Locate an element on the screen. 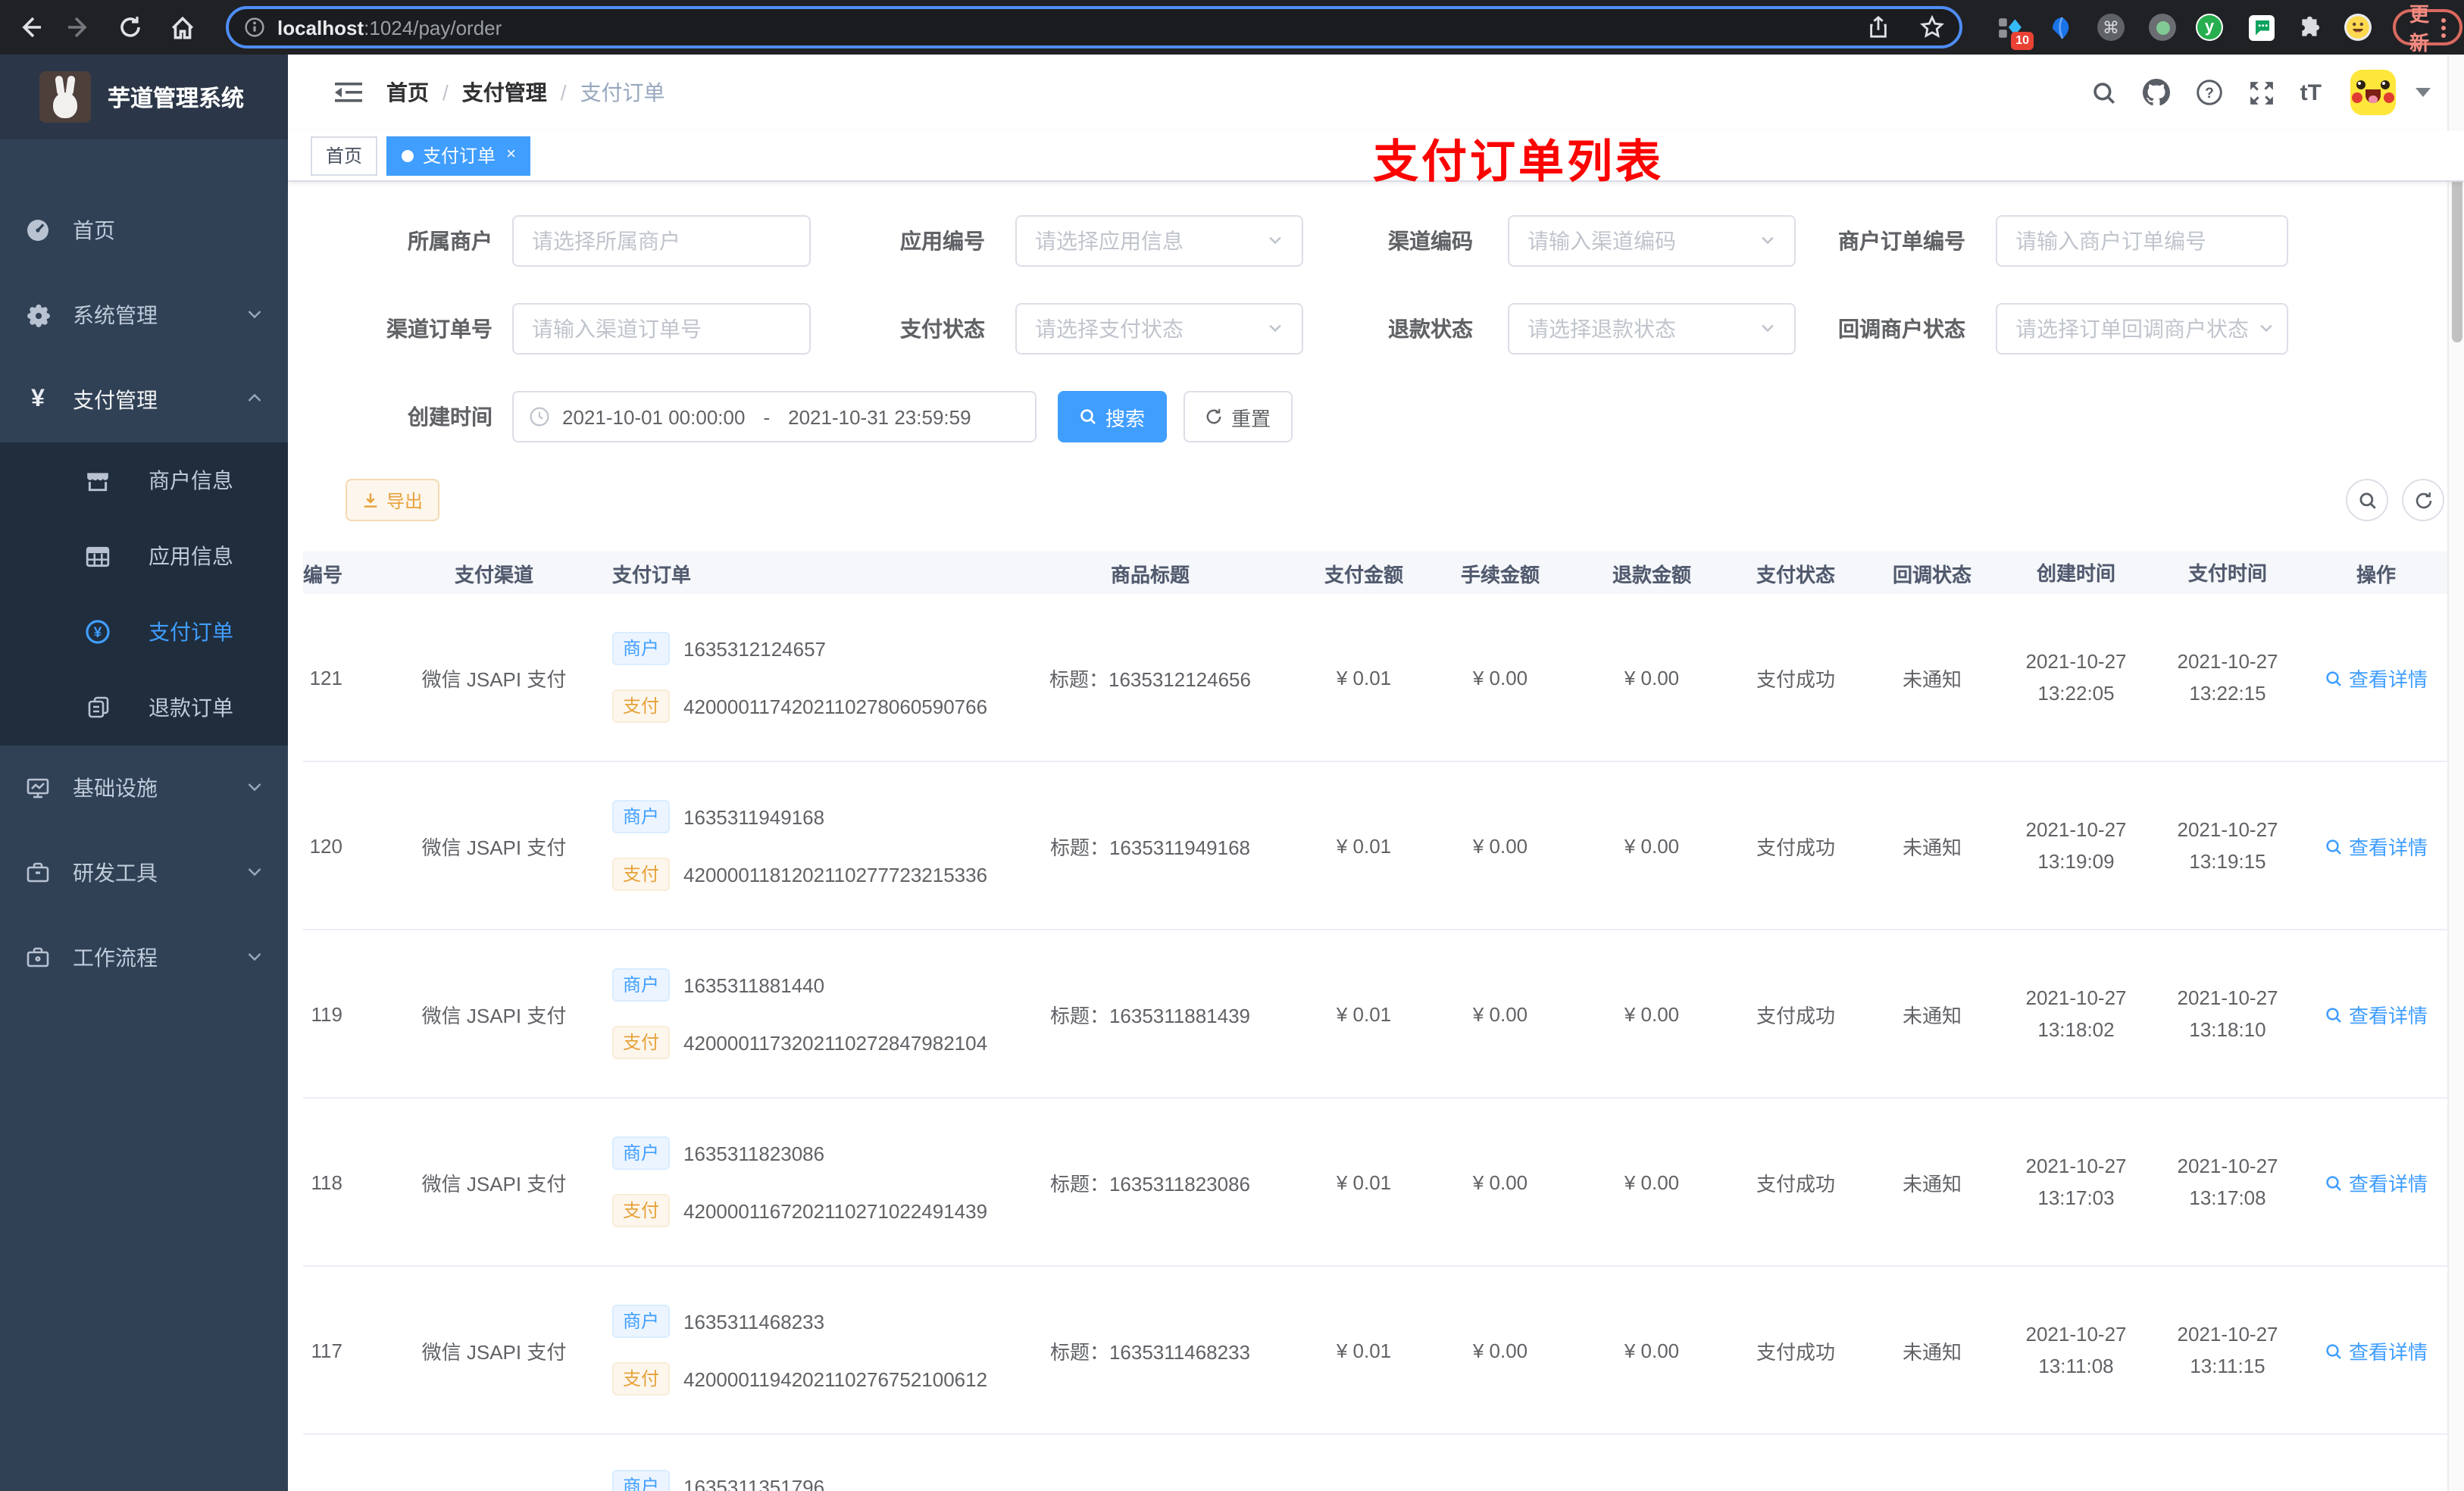  col-fee: 手续金额 is located at coordinates (1500, 574).